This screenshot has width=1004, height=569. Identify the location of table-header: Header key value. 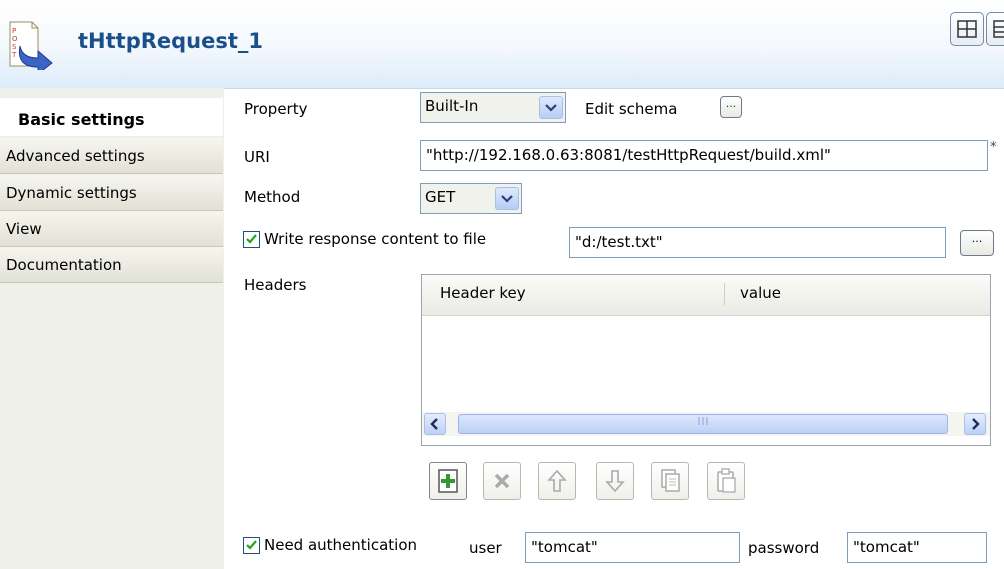
(706, 295).